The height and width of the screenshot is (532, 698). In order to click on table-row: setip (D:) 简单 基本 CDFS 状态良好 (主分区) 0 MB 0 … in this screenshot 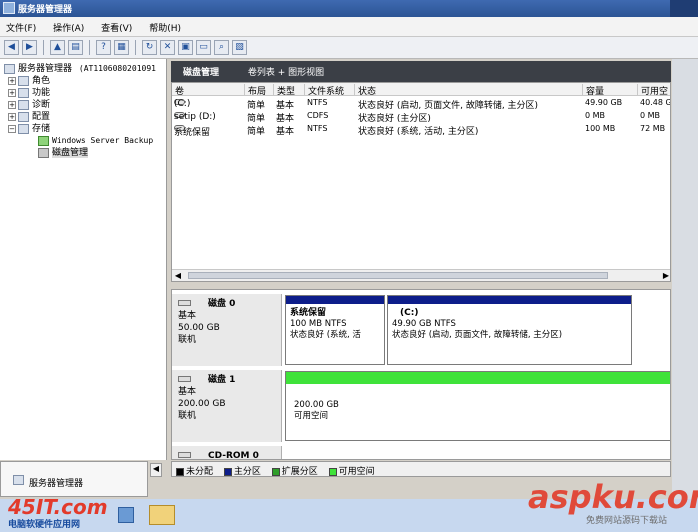, I will do `click(421, 117)`.